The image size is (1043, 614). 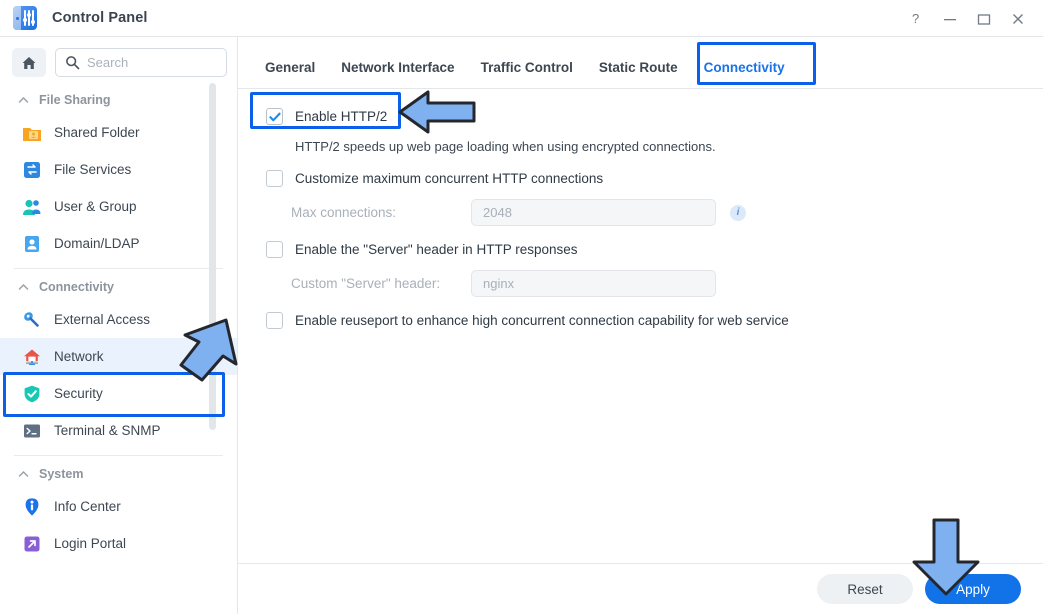 I want to click on window-controls: ?, so click(x=967, y=18).